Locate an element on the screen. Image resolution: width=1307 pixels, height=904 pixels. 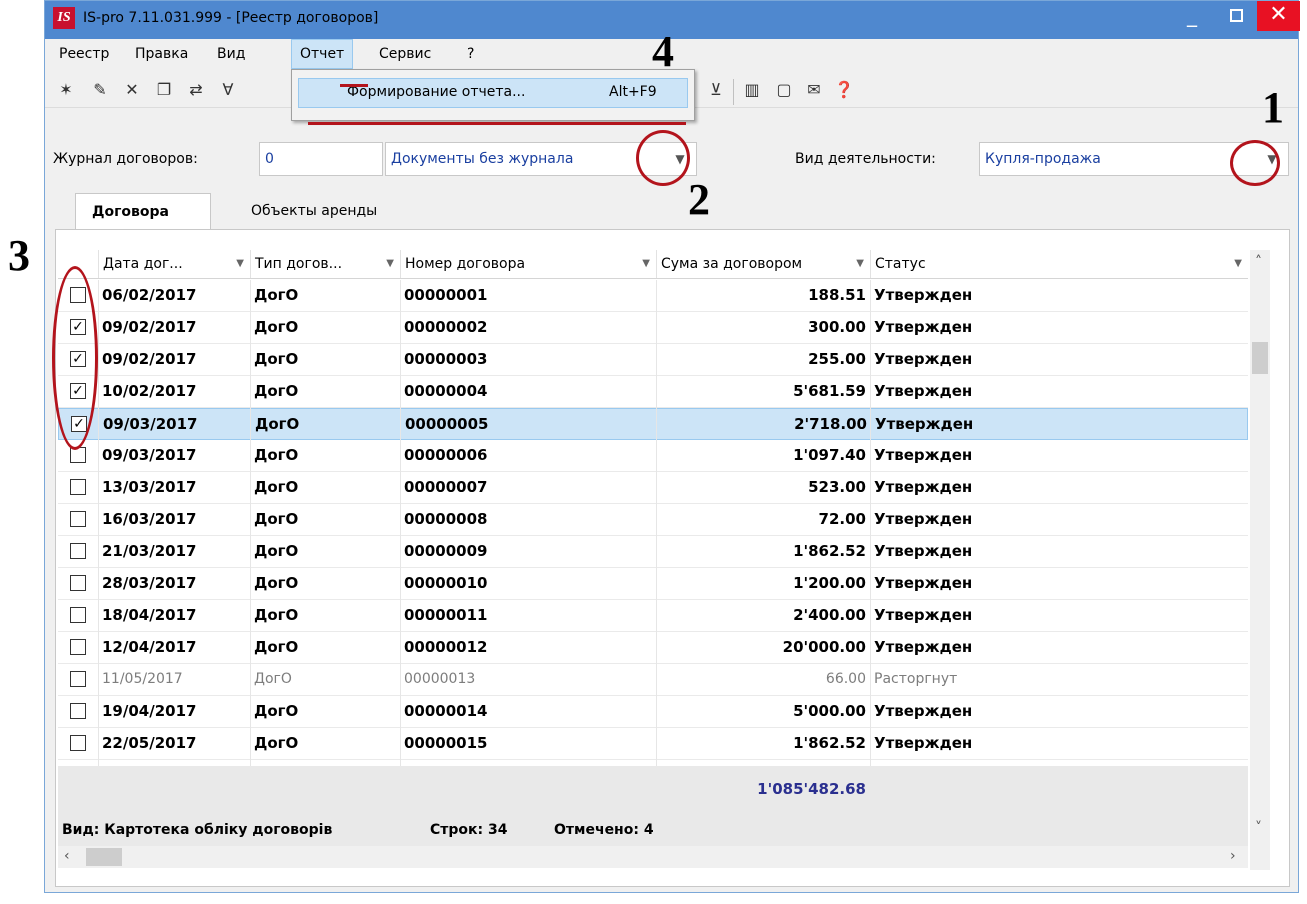
table-row: 28/03/2017 ДогО 00000010 1'200.00 Утвержден is located at coordinates (653, 584).